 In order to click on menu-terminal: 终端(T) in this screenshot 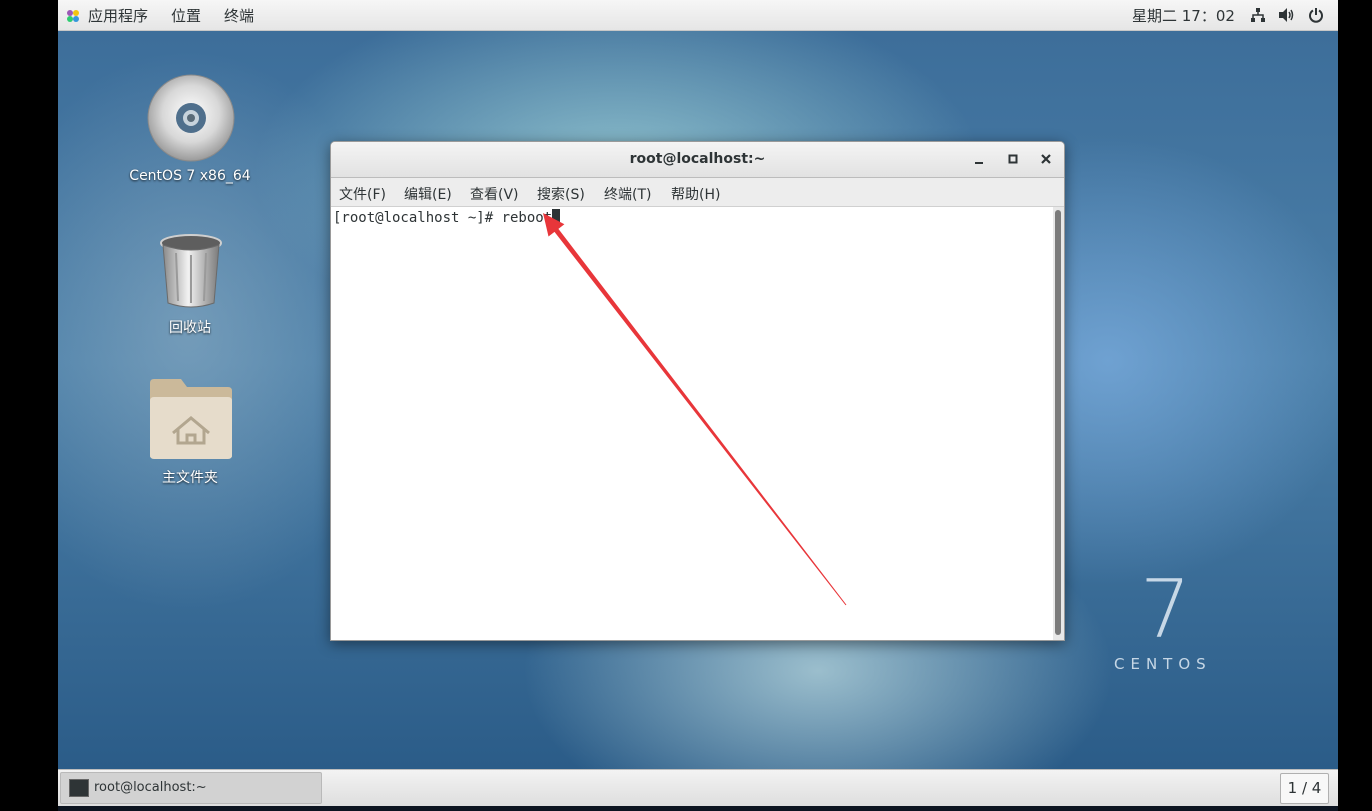, I will do `click(627, 194)`.